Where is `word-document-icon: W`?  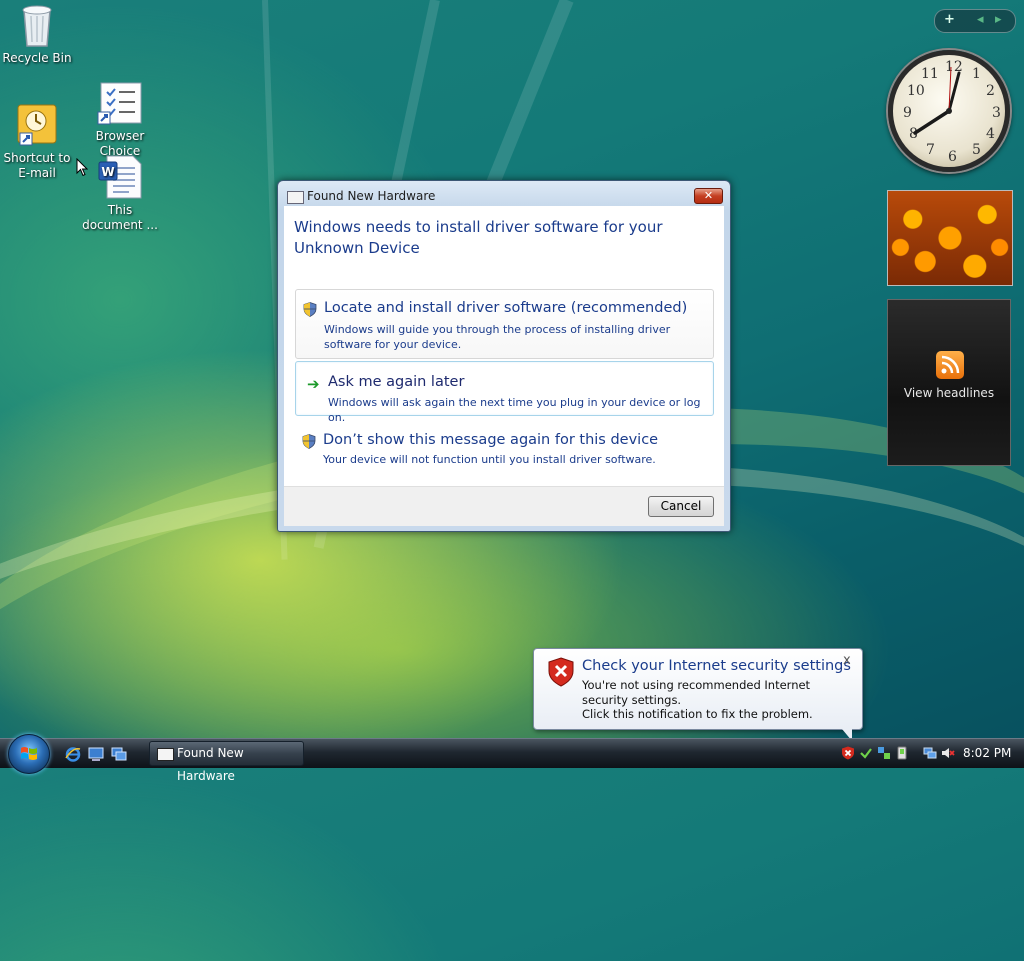
word-document-icon: W is located at coordinates (120, 177).